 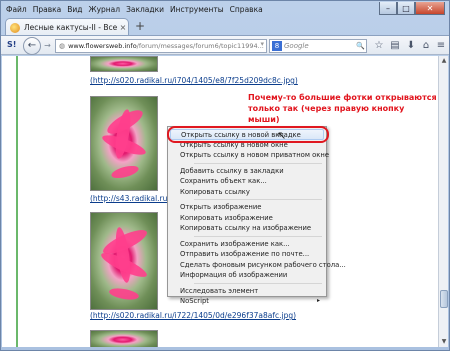 What do you see at coordinates (318, 300) in the screenshot?
I see `submenu-arrow-icon: ▸` at bounding box center [318, 300].